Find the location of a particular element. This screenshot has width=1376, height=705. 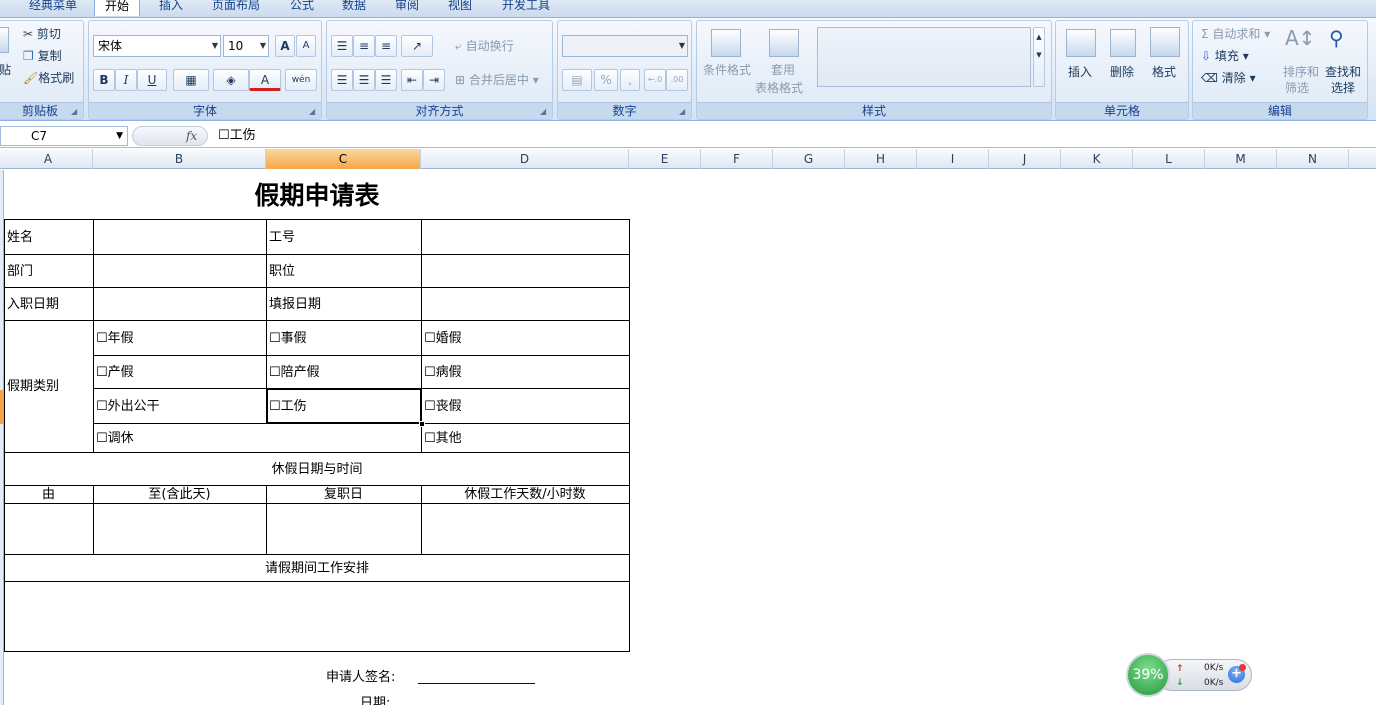

cell-a3-name-label: 姓名 is located at coordinates (20, 237).